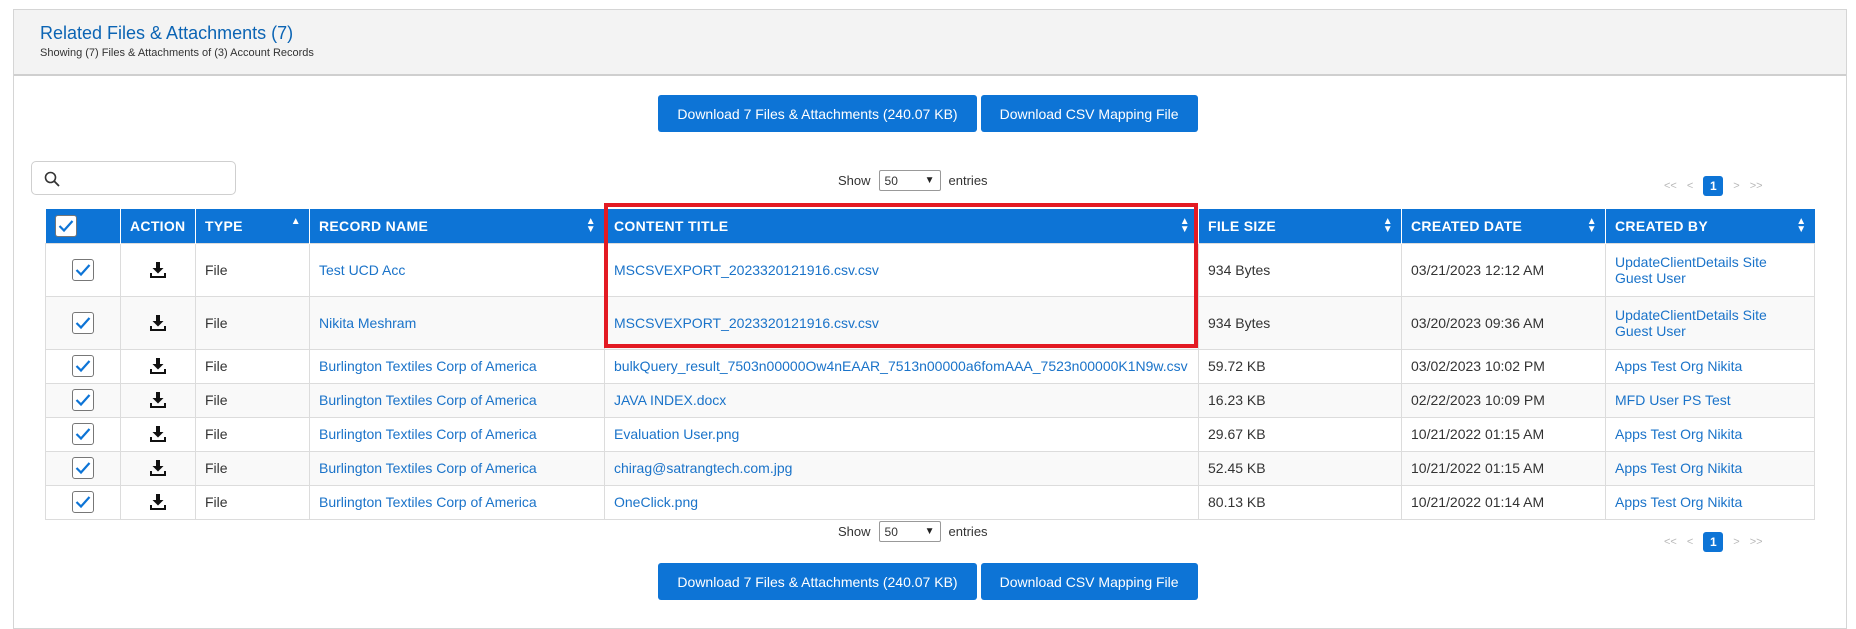 The image size is (1856, 629). I want to click on content-title-link: JAVA INDEX.docx, so click(670, 400).